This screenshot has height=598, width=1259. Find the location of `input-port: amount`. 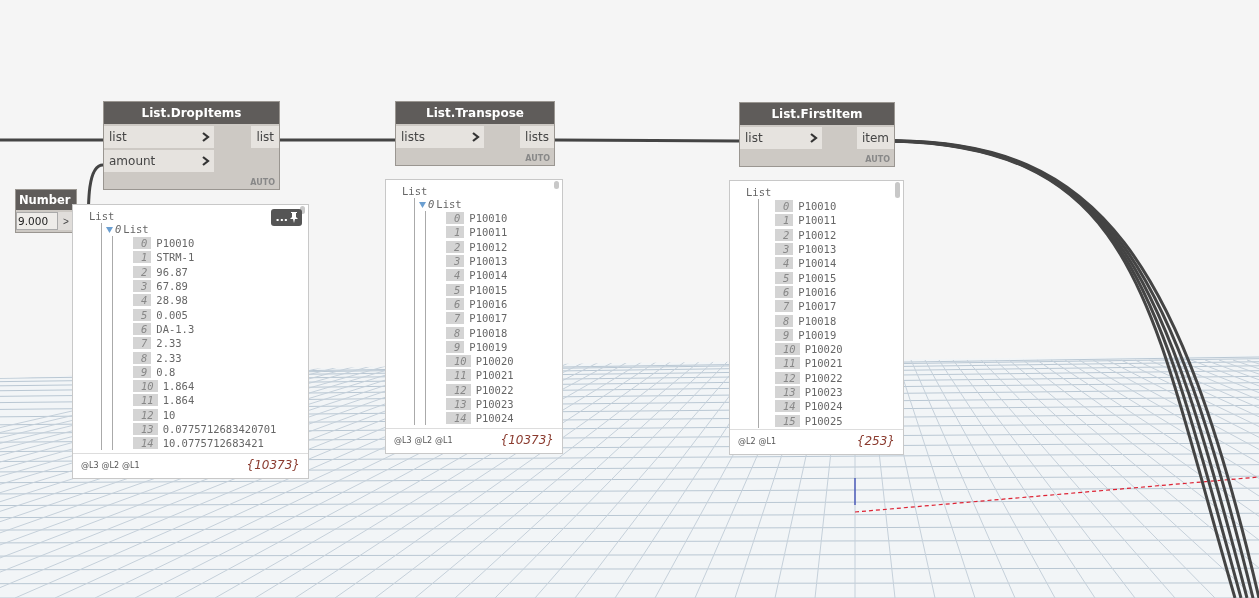

input-port: amount is located at coordinates (159, 161).